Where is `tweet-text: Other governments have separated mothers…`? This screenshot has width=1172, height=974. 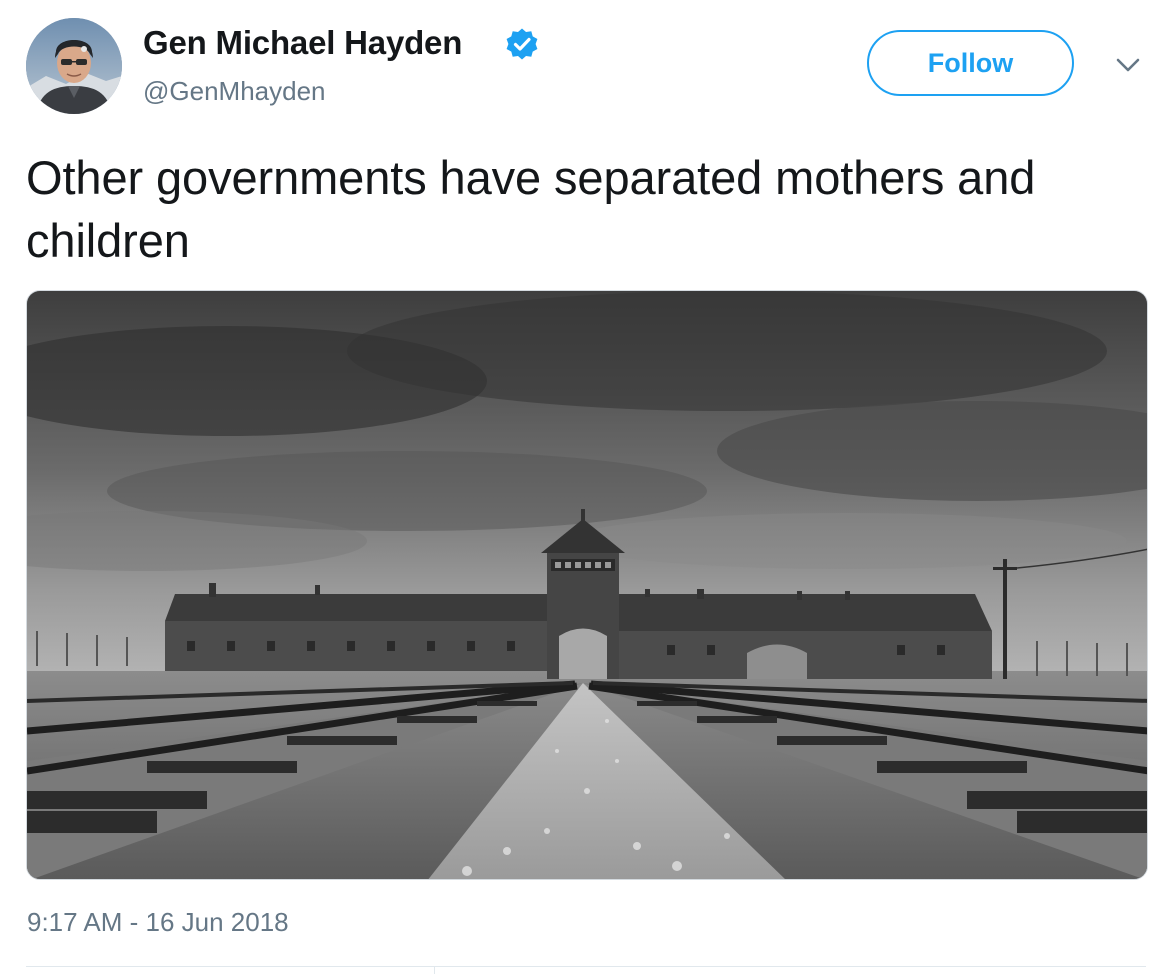
tweet-text: Other governments have separated mothers… is located at coordinates (531, 209).